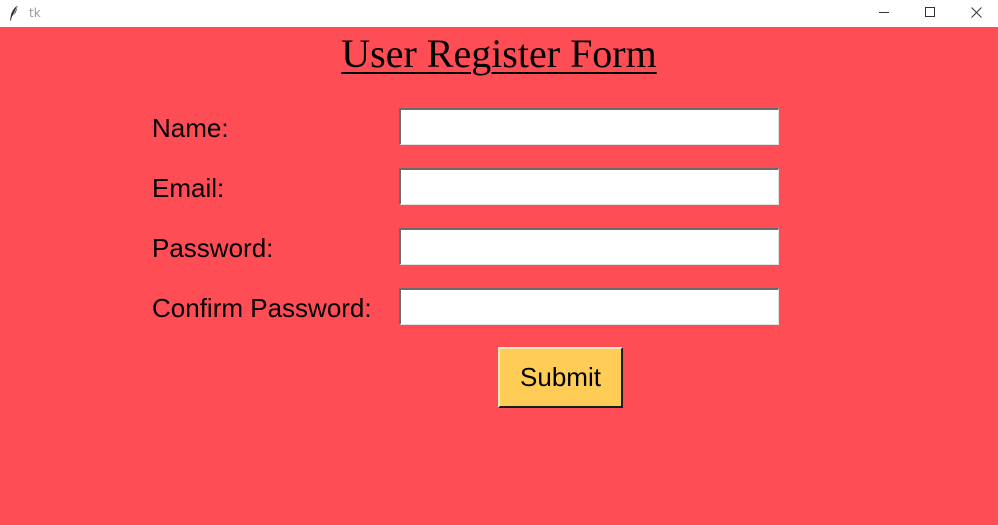 The image size is (998, 525). I want to click on form-title: User Register Form, so click(499, 53).